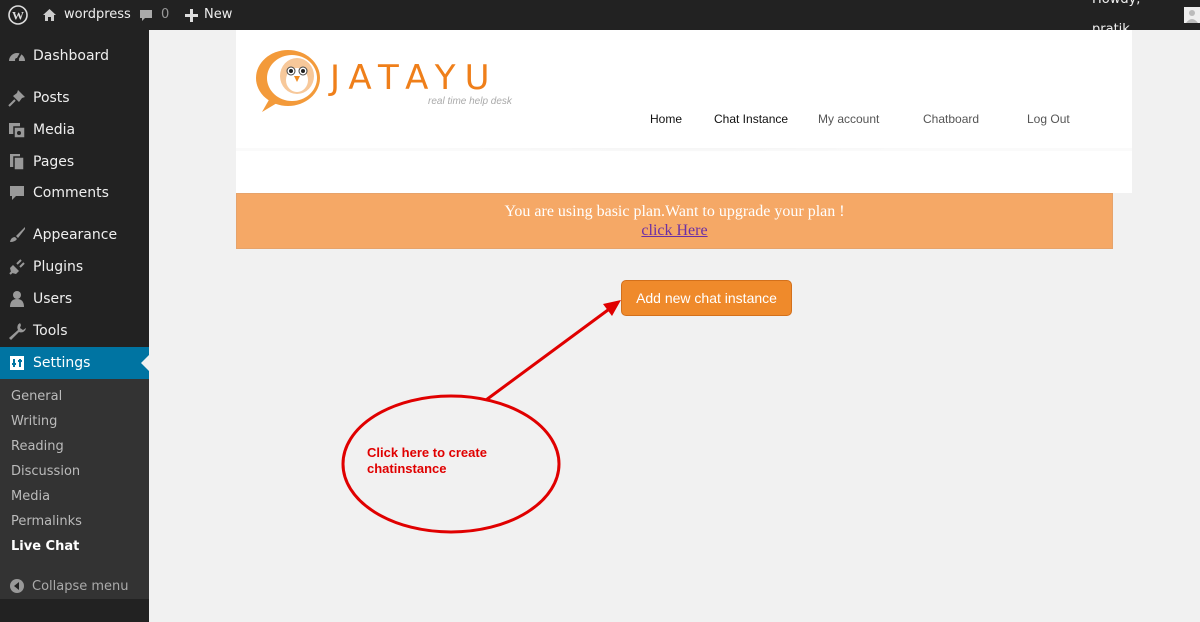 Image resolution: width=1200 pixels, height=622 pixels. I want to click on svg-text: W, so click(18, 16).